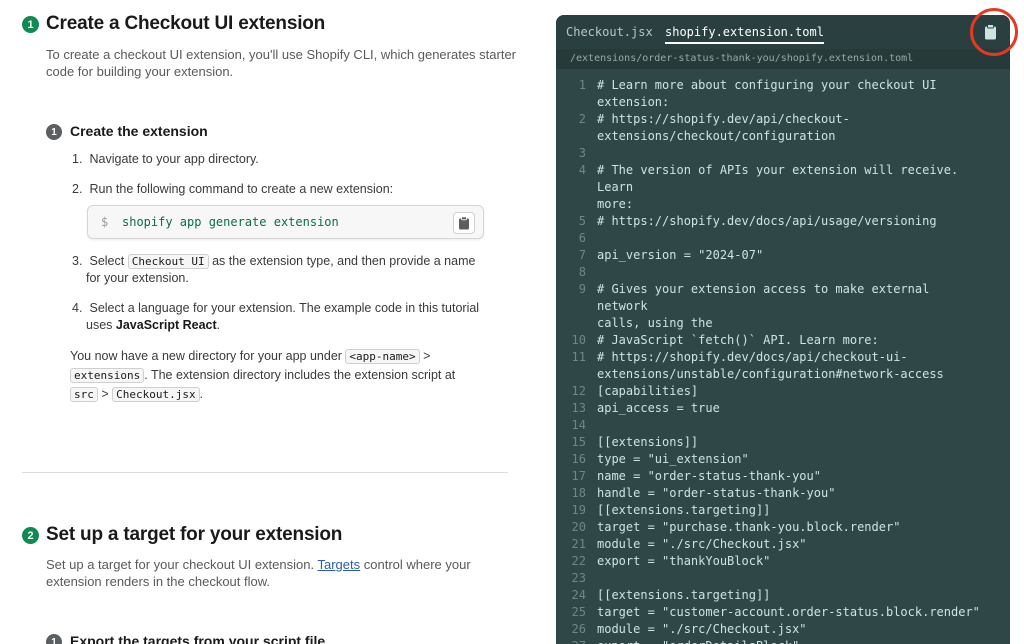 This screenshot has height=644, width=1024. What do you see at coordinates (54, 132) in the screenshot?
I see `substep-1-badge: 1` at bounding box center [54, 132].